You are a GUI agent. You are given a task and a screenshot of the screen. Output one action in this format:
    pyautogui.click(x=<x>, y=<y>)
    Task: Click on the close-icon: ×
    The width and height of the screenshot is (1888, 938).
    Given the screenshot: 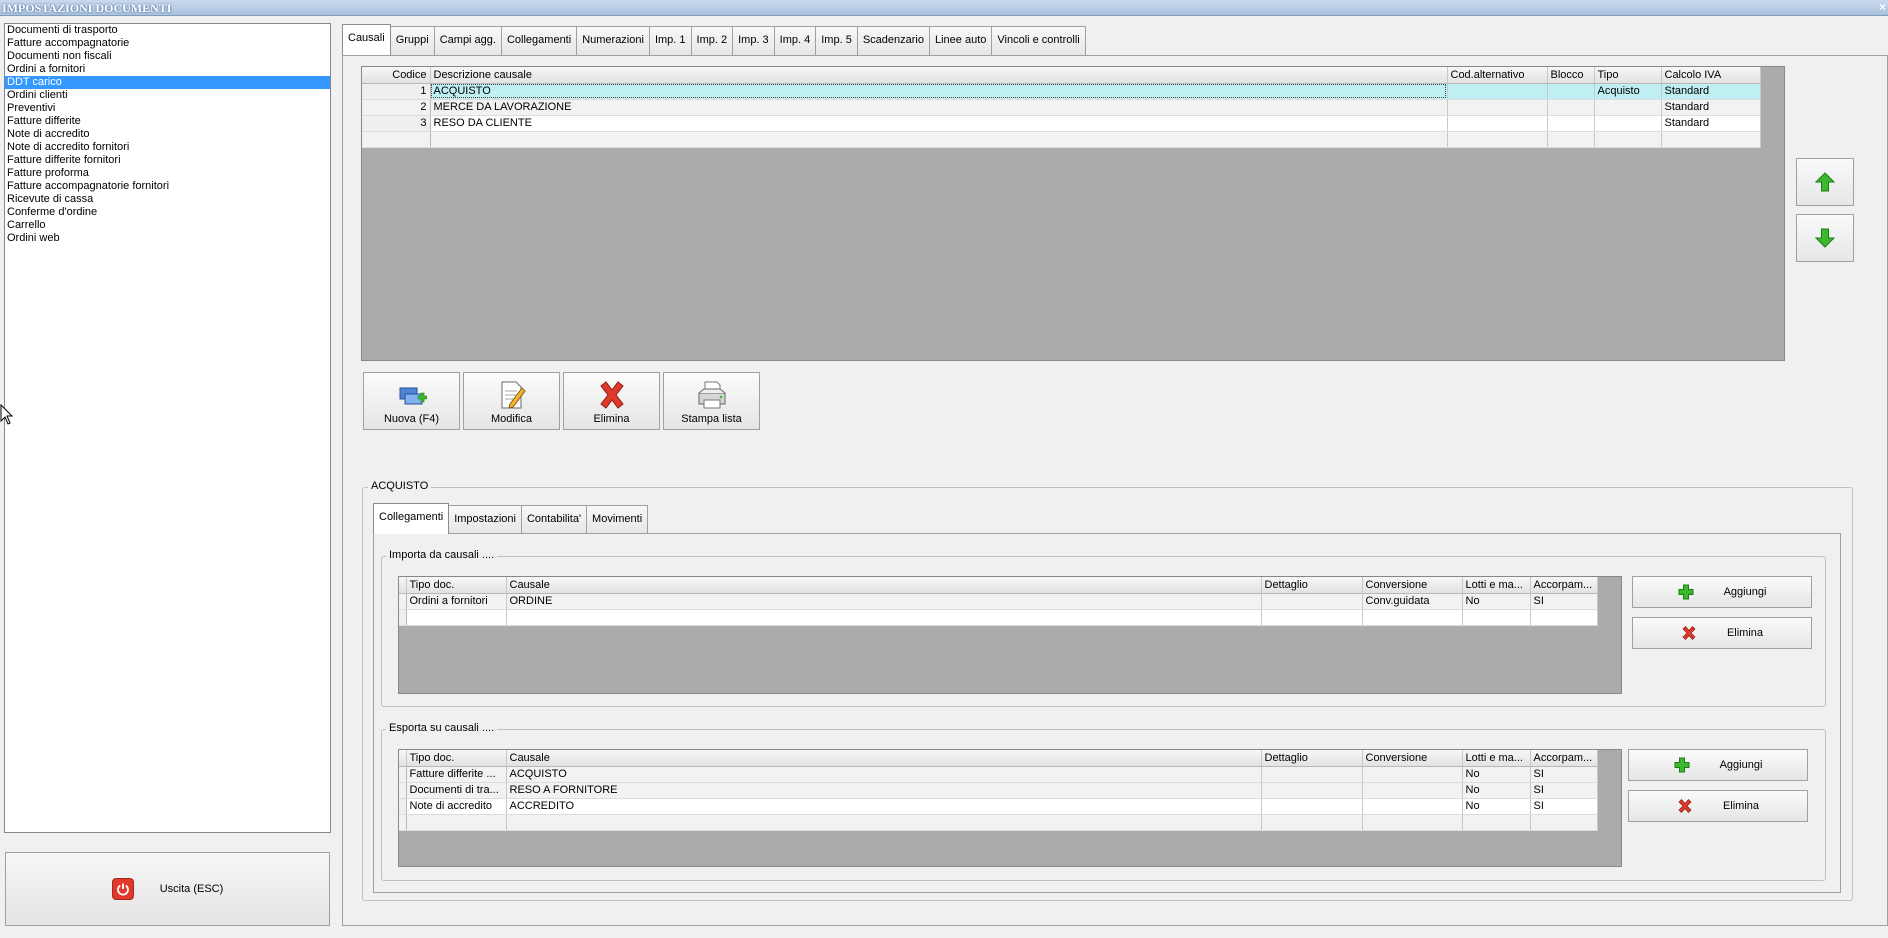 What is the action you would take?
    pyautogui.click(x=1882, y=7)
    